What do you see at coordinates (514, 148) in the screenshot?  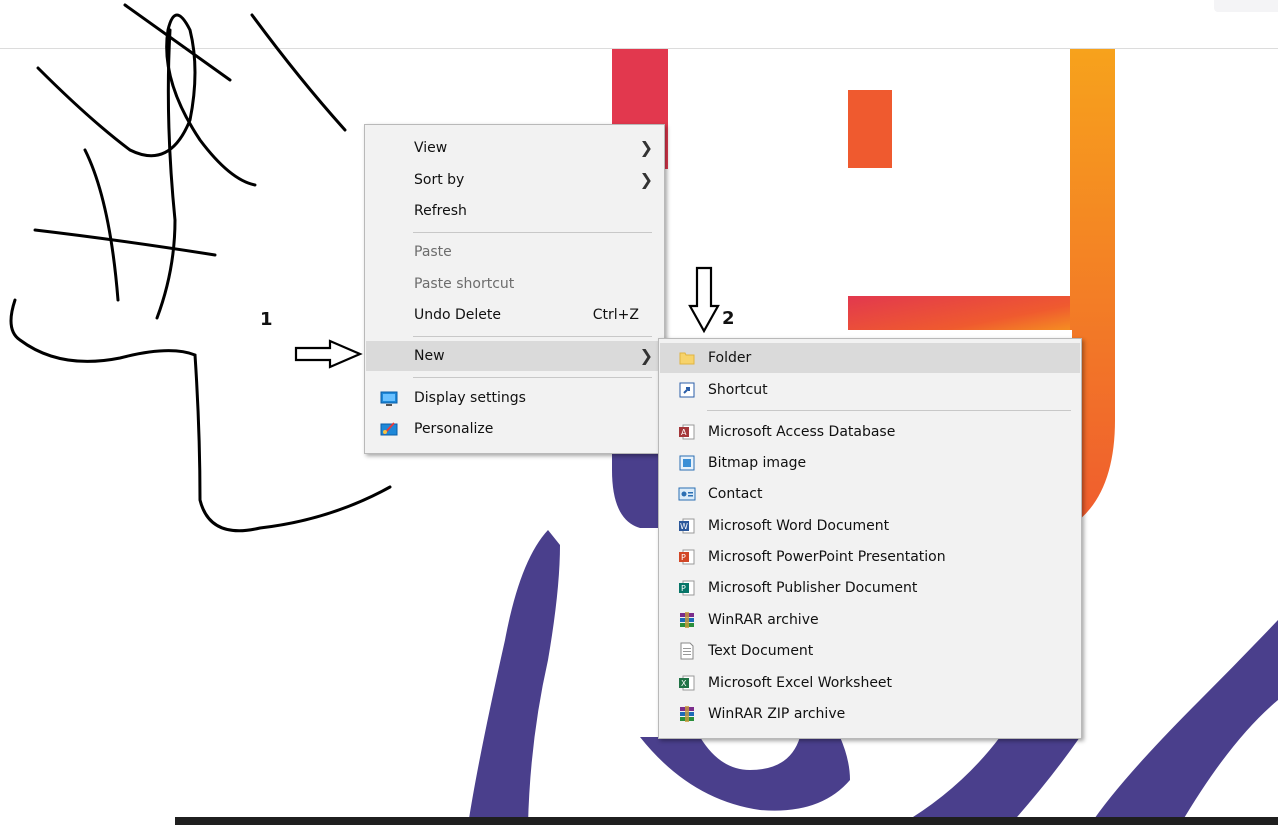 I see `menu-item-view: View ❯` at bounding box center [514, 148].